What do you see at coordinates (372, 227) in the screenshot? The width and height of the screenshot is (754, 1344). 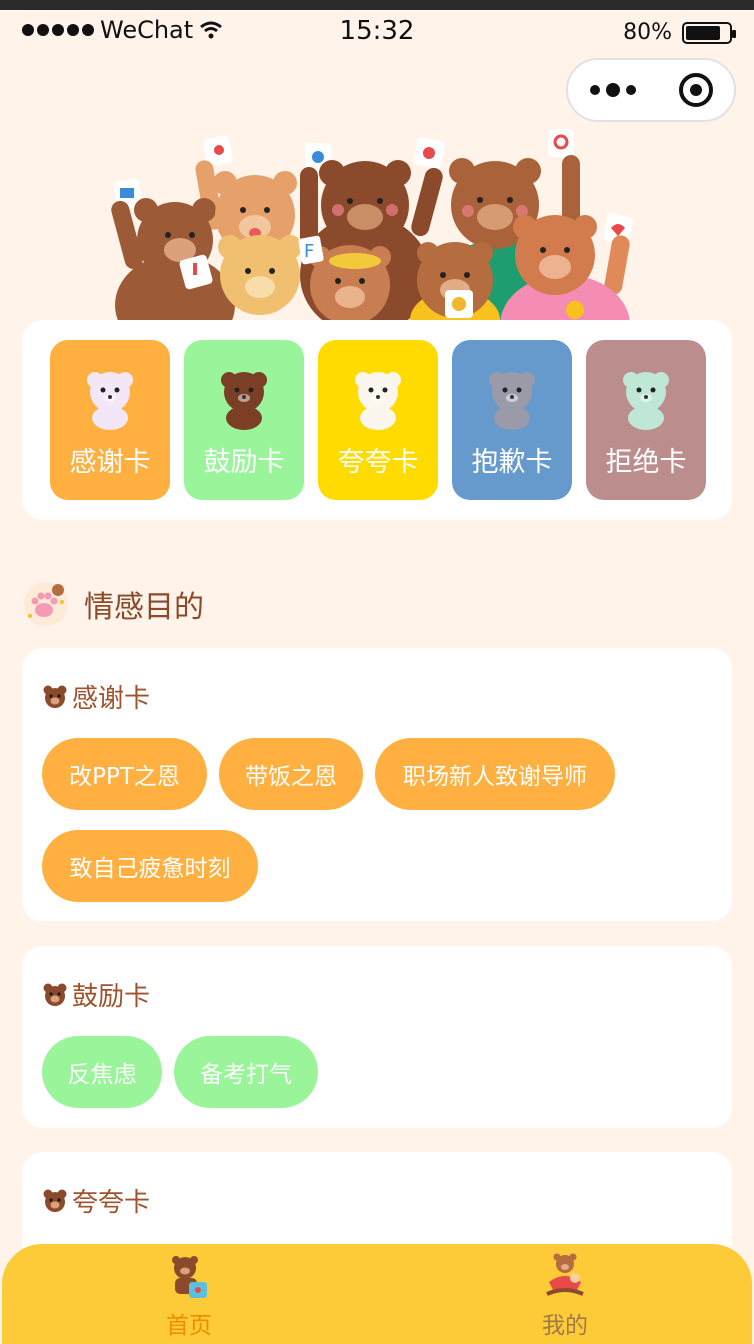 I see `bears-group-image: F` at bounding box center [372, 227].